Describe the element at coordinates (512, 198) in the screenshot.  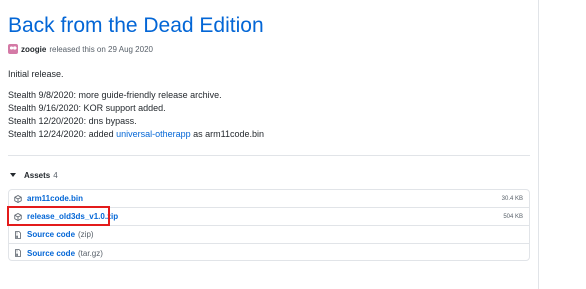
I see `asset-size: 30.4 KB` at that location.